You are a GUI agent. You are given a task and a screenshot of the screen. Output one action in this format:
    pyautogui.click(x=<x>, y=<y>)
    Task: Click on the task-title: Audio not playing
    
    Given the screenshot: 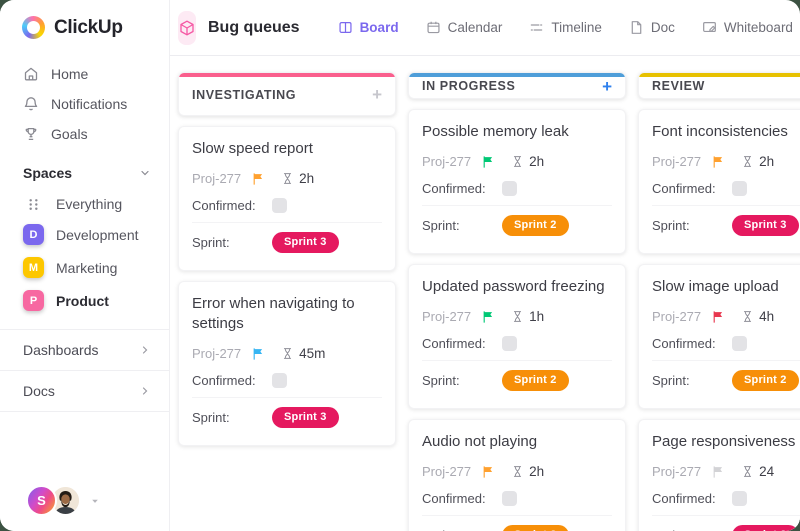 What is the action you would take?
    pyautogui.click(x=480, y=441)
    